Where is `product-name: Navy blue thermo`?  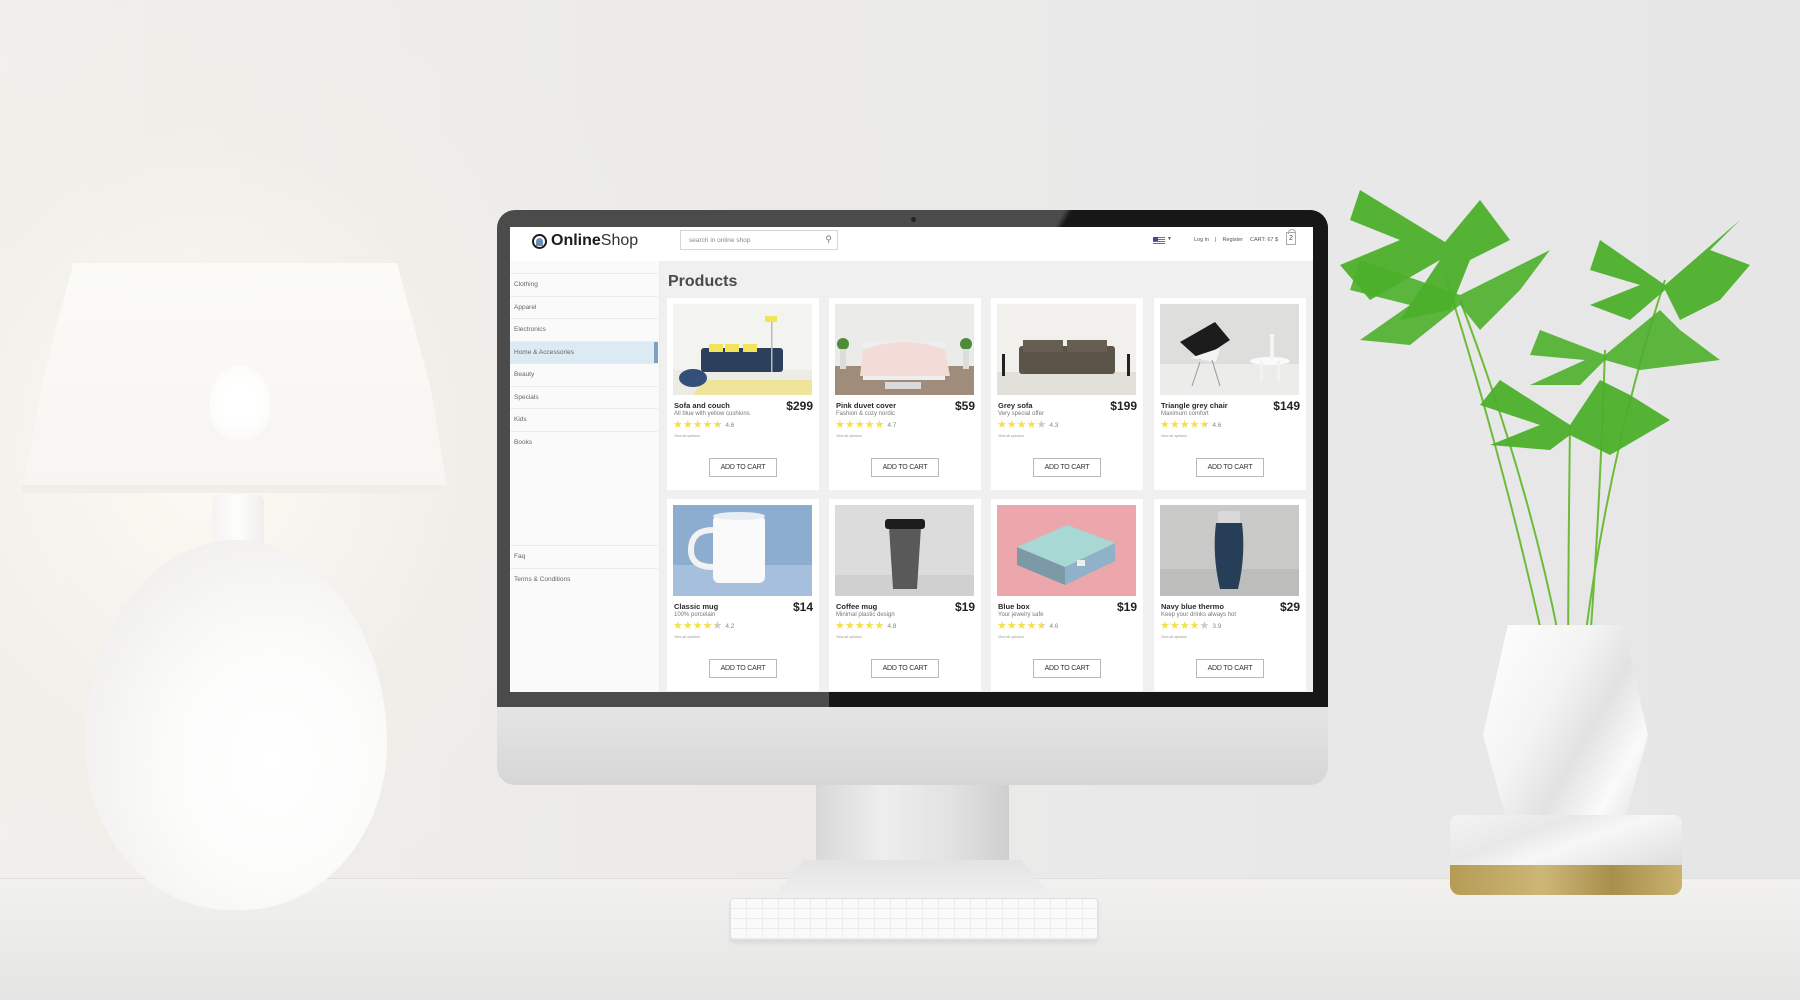 product-name: Navy blue thermo is located at coordinates (1192, 606).